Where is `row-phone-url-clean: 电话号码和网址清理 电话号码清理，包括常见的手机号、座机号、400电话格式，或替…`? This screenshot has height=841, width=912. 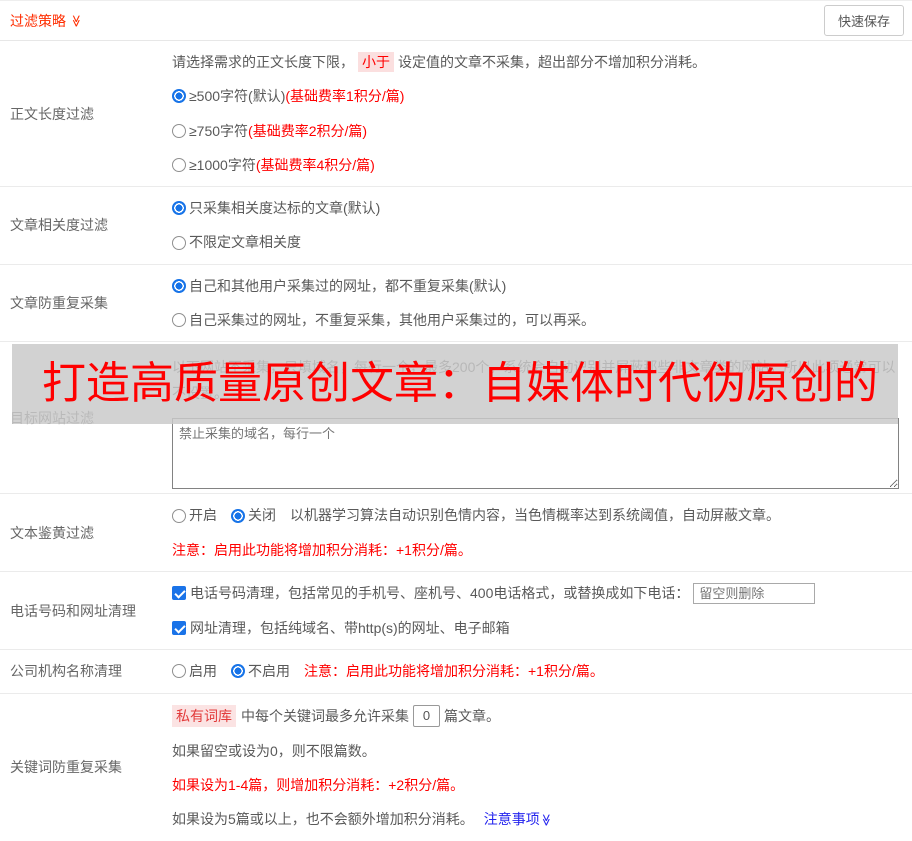
row-phone-url-clean: 电话号码和网址清理 电话号码清理，包括常见的手机号、座机号、400电话格式，或替… is located at coordinates (456, 611).